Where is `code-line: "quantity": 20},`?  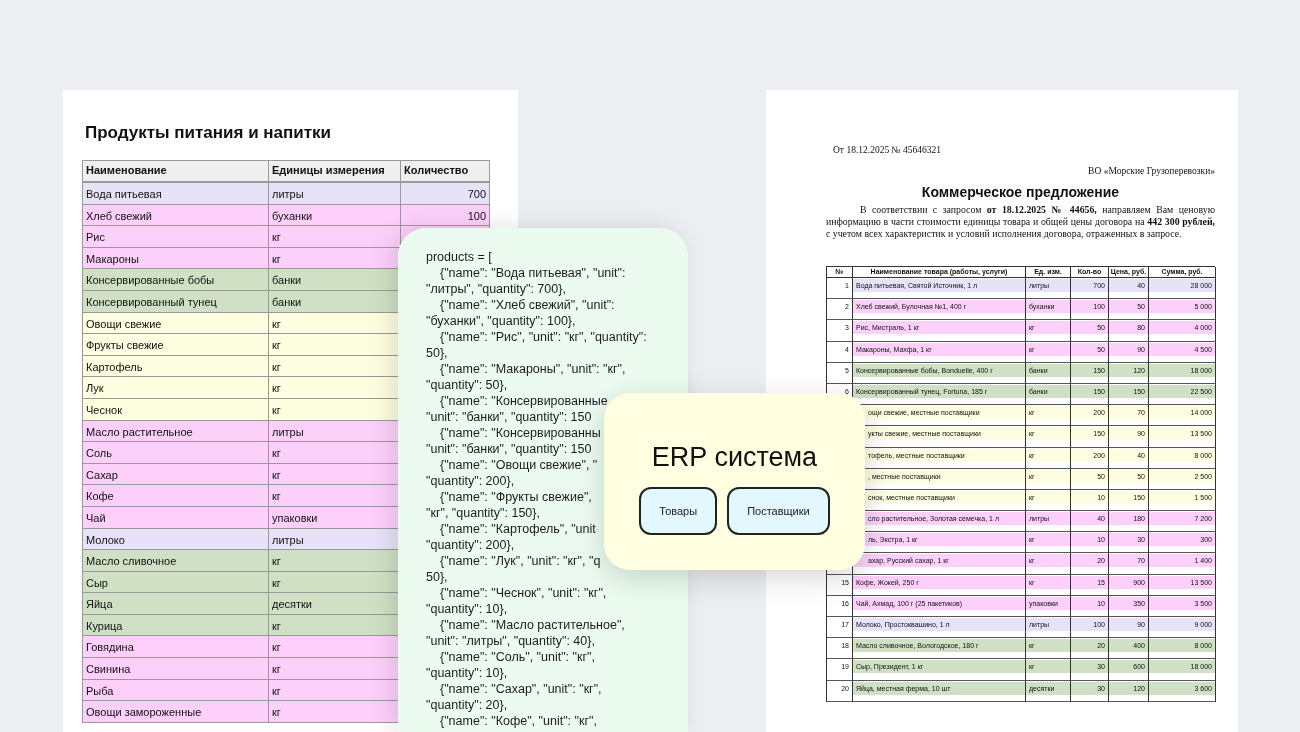 code-line: "quantity": 20}, is located at coordinates (467, 705).